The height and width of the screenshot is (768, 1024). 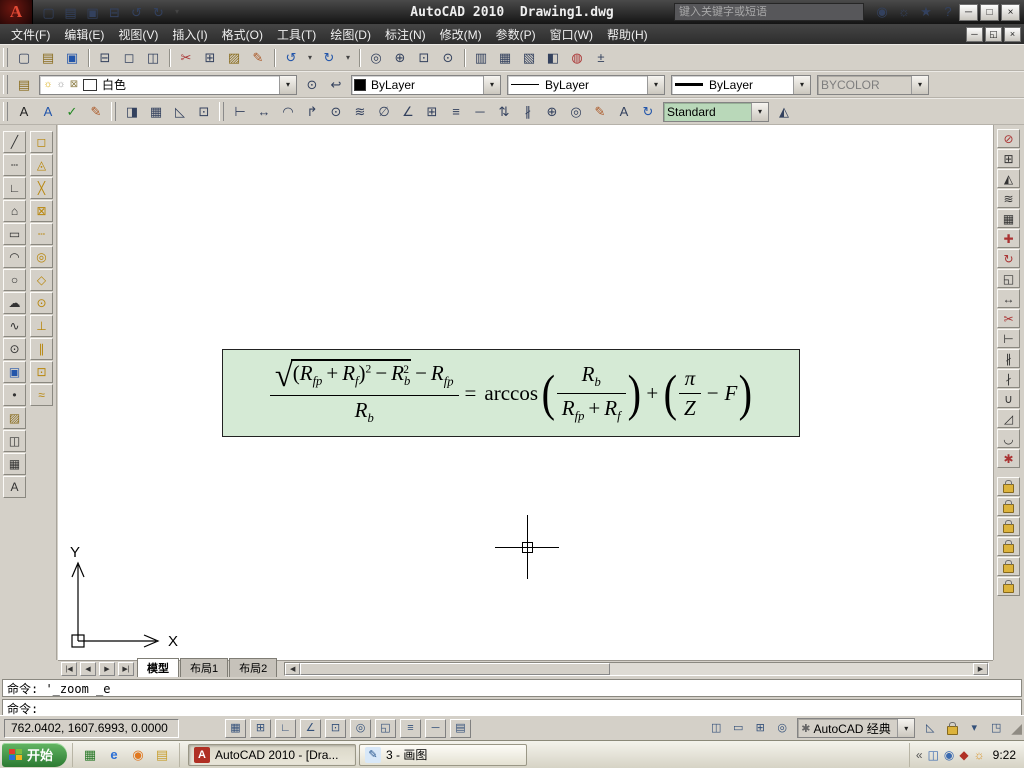 What do you see at coordinates (461, 34) in the screenshot?
I see `menu-item: 修改(M)` at bounding box center [461, 34].